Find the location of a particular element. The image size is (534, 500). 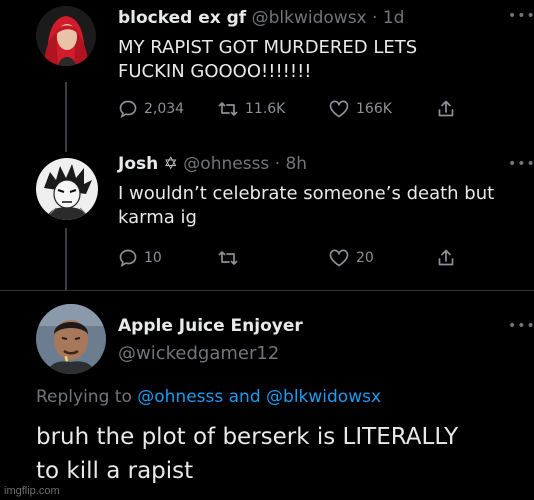

tweet-text-line: to kill a rapist is located at coordinates (115, 471).